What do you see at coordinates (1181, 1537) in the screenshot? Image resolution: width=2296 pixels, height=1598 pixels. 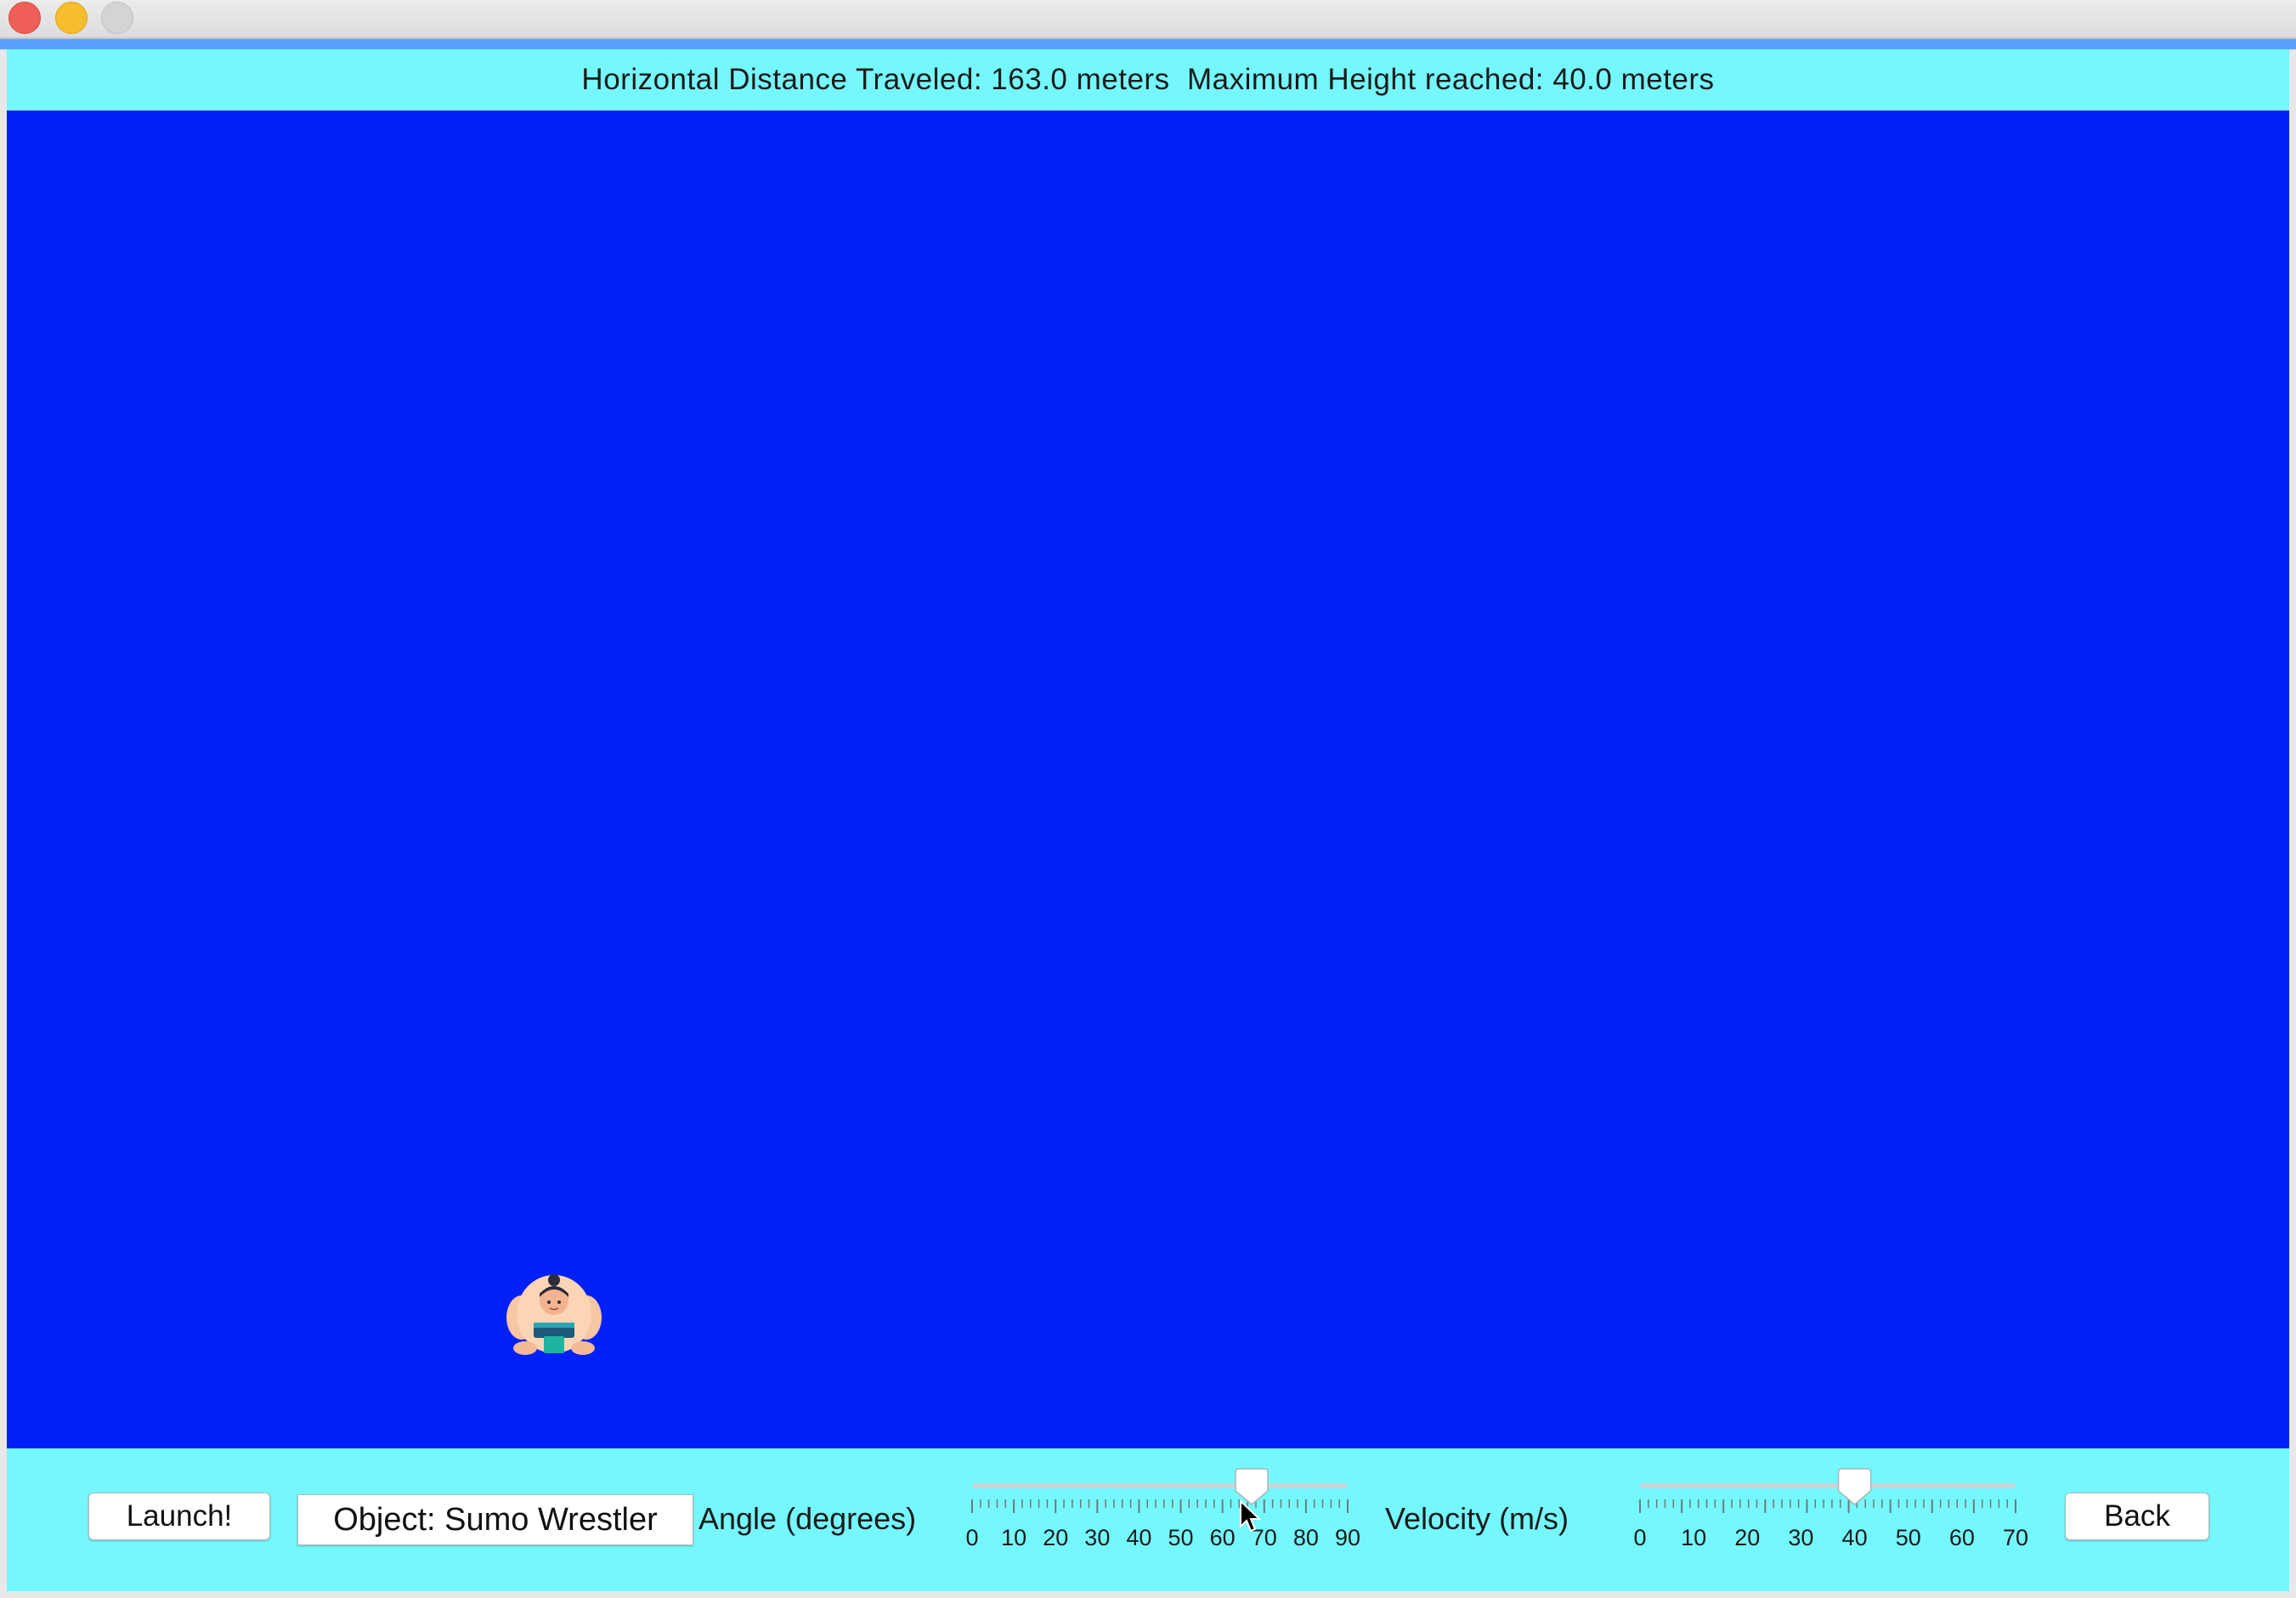 I see `angle-slider-tick-label: 50` at bounding box center [1181, 1537].